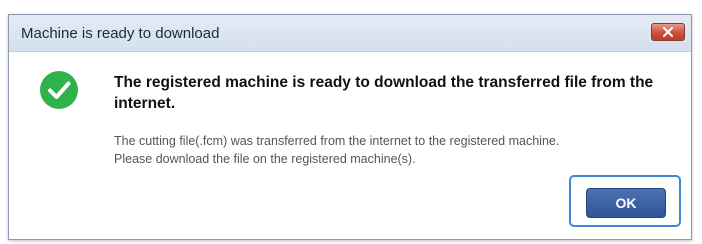 This screenshot has height=244, width=702. What do you see at coordinates (59, 90) in the screenshot?
I see `checkmark-circle-icon` at bounding box center [59, 90].